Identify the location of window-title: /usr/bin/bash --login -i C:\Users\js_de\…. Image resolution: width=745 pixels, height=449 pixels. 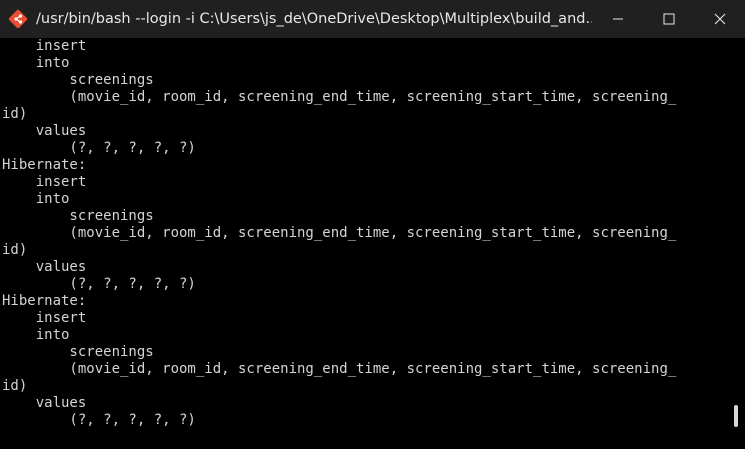
(314, 19).